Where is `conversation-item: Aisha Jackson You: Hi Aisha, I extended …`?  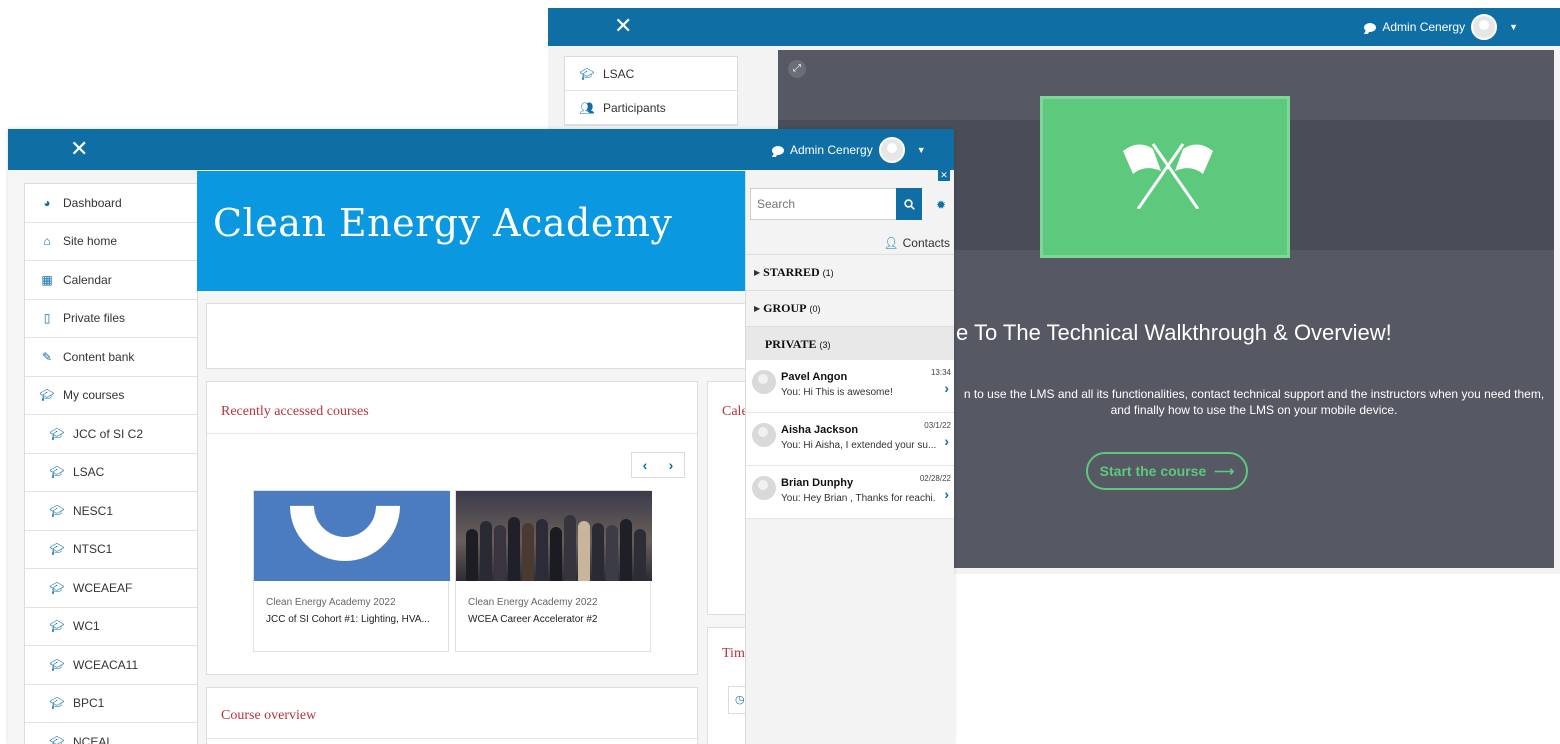 conversation-item: Aisha Jackson You: Hi Aisha, I extended … is located at coordinates (850, 439).